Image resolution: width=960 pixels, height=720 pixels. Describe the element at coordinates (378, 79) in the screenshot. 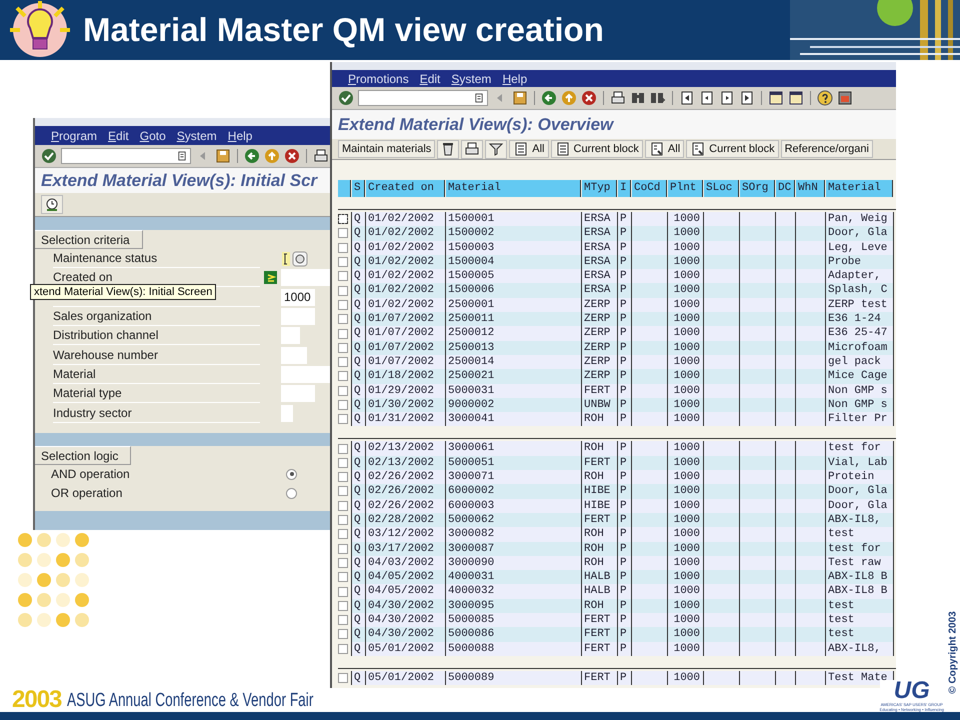

I see `menu-item: Promotions` at that location.